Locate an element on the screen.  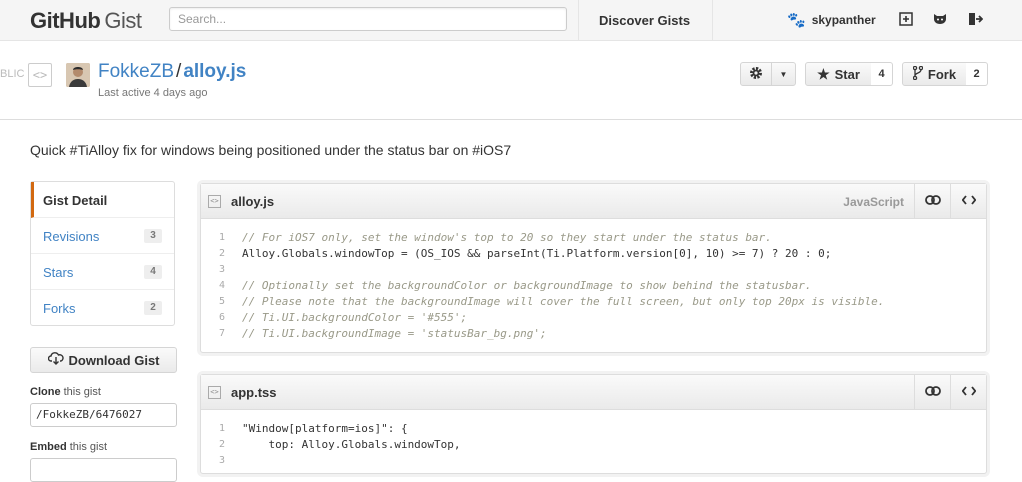
user-menu: 🐾 skypanther is located at coordinates (831, 20).